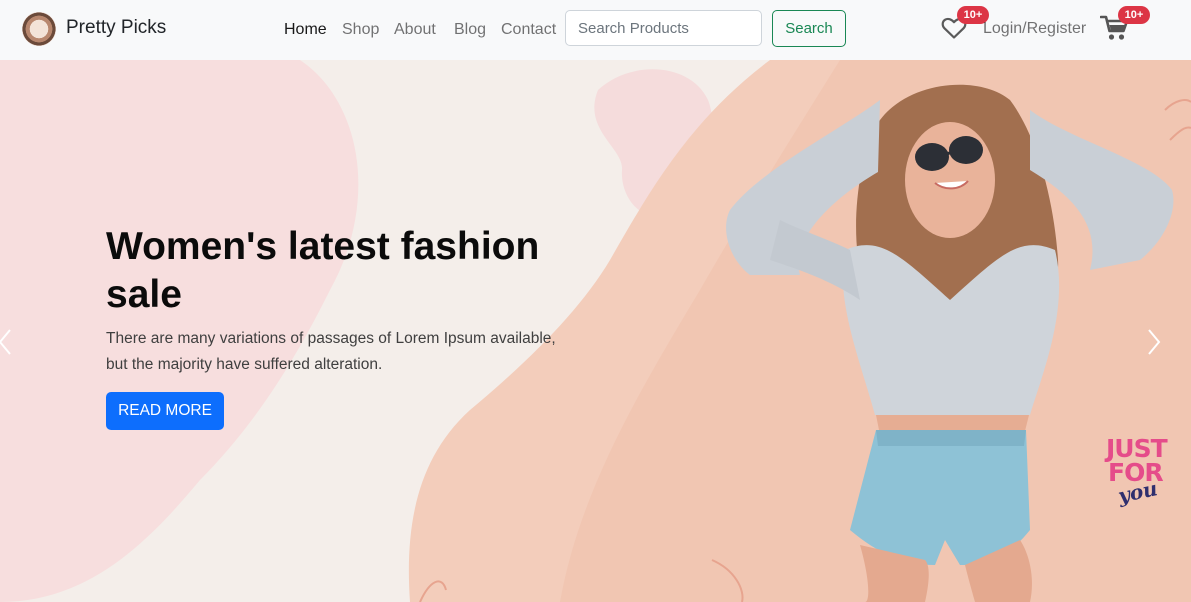 Image resolution: width=1191 pixels, height=602 pixels. Describe the element at coordinates (1154, 342) in the screenshot. I see `chevron-right-icon` at that location.